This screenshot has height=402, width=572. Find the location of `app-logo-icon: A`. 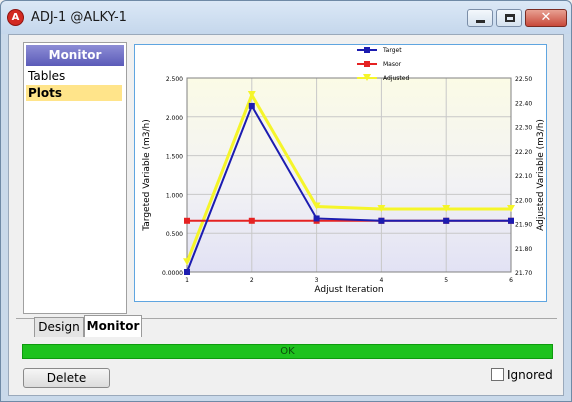

app-logo-icon: A is located at coordinates (15, 17).